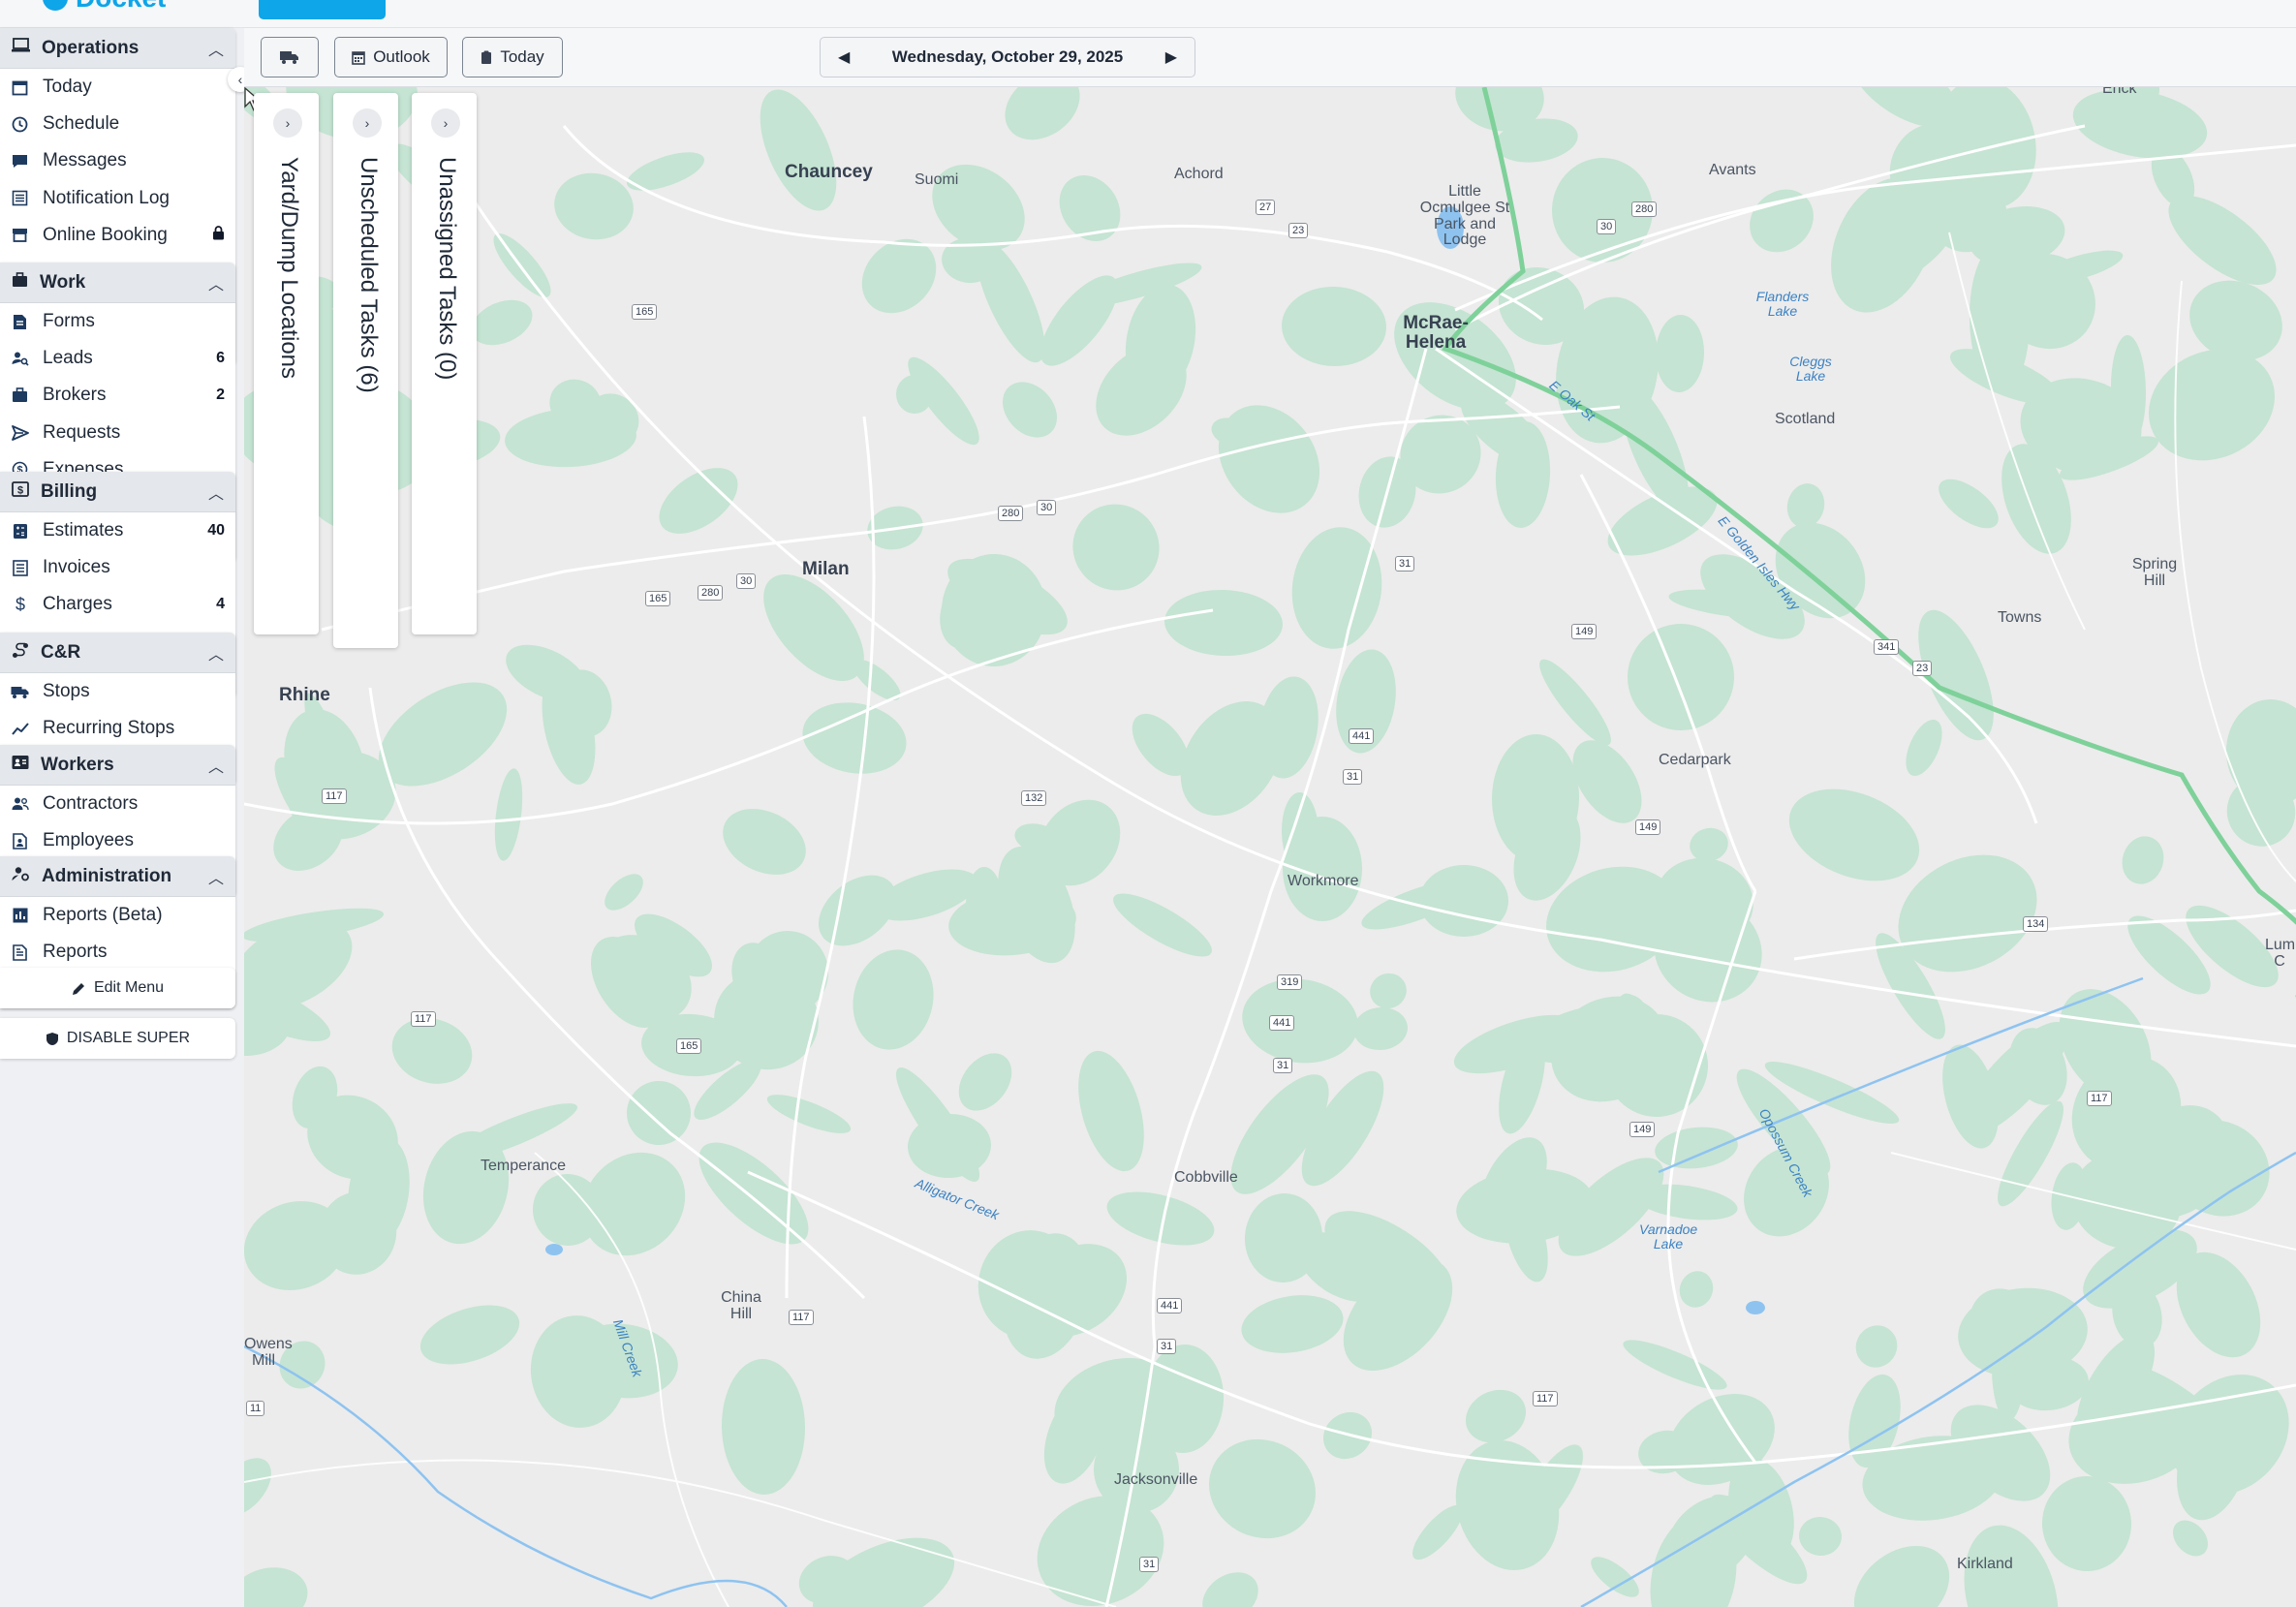 The height and width of the screenshot is (1607, 2296). I want to click on pencil-icon, so click(78, 988).